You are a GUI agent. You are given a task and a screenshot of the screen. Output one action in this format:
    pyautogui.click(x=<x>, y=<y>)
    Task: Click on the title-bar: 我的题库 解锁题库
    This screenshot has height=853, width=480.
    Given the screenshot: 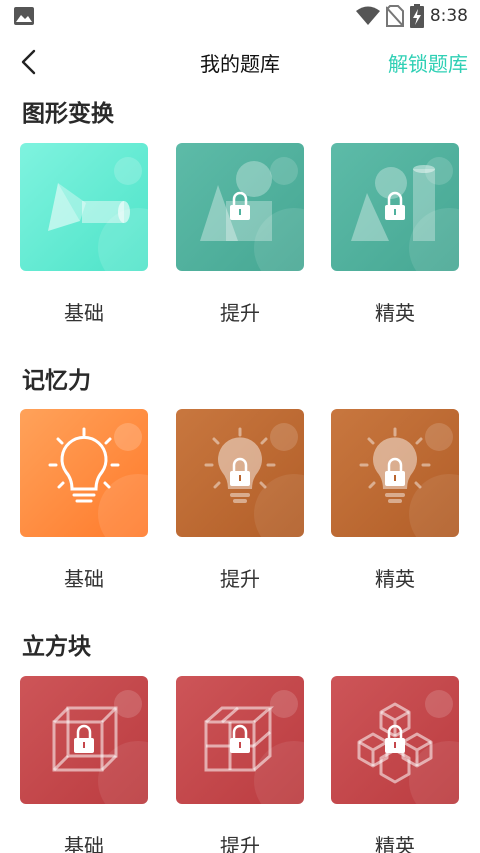 What is the action you would take?
    pyautogui.click(x=240, y=61)
    